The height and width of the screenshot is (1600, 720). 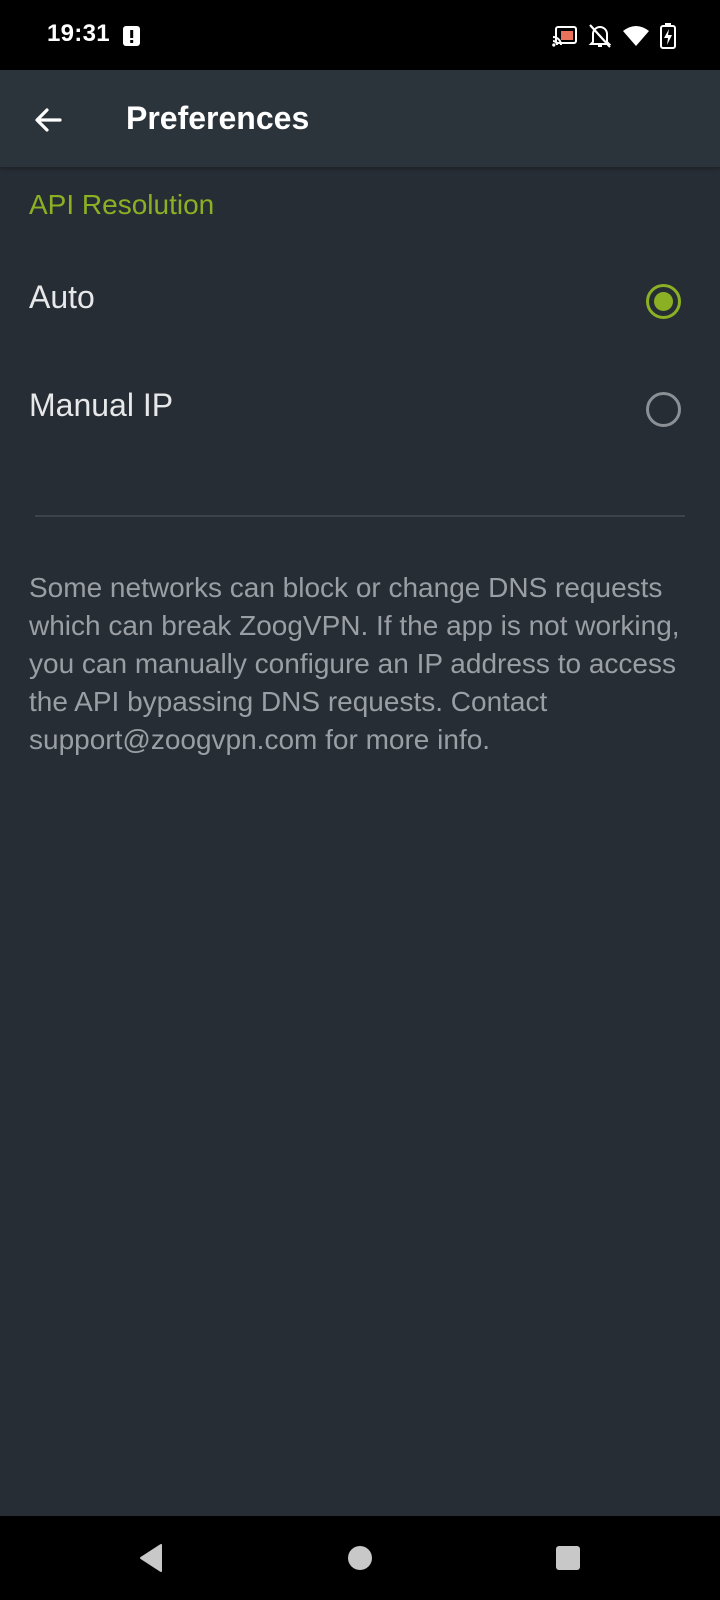 What do you see at coordinates (668, 36) in the screenshot?
I see `battery-charging-icon` at bounding box center [668, 36].